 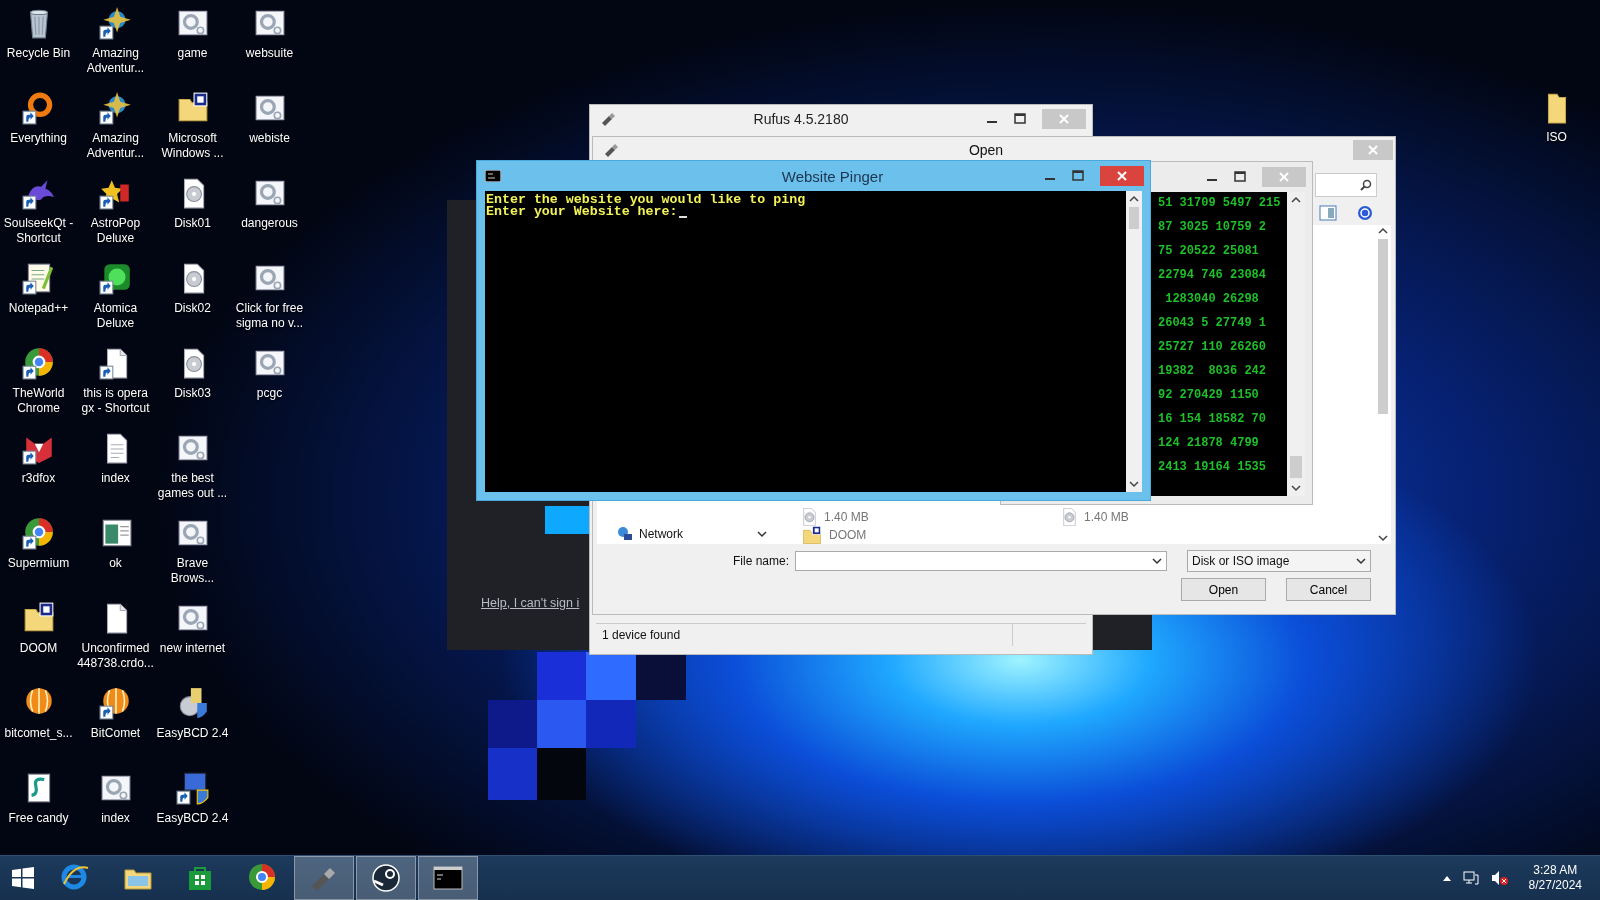 I want to click on desktop-shortcut: Atomica Deluxe, so click(x=115, y=301).